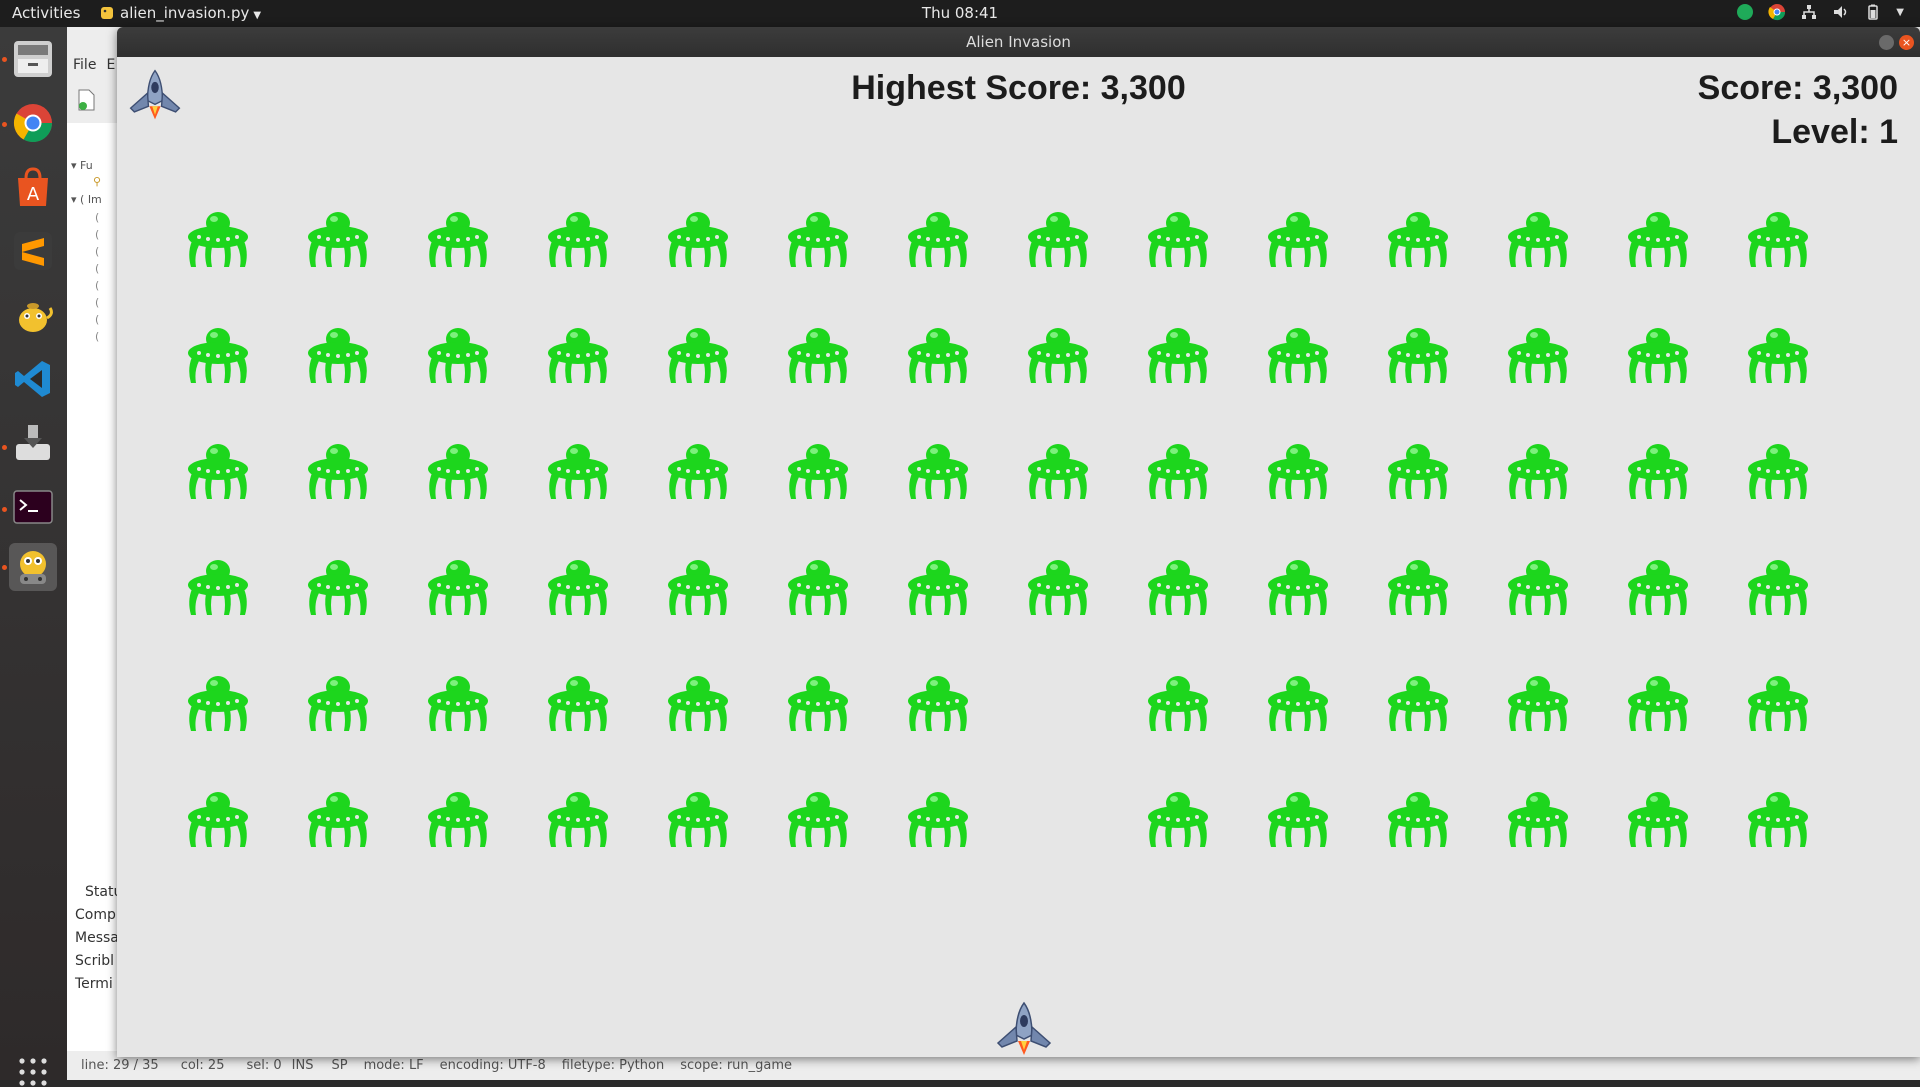 The height and width of the screenshot is (1087, 1920). I want to click on editor-menubar: File E, so click(94, 65).